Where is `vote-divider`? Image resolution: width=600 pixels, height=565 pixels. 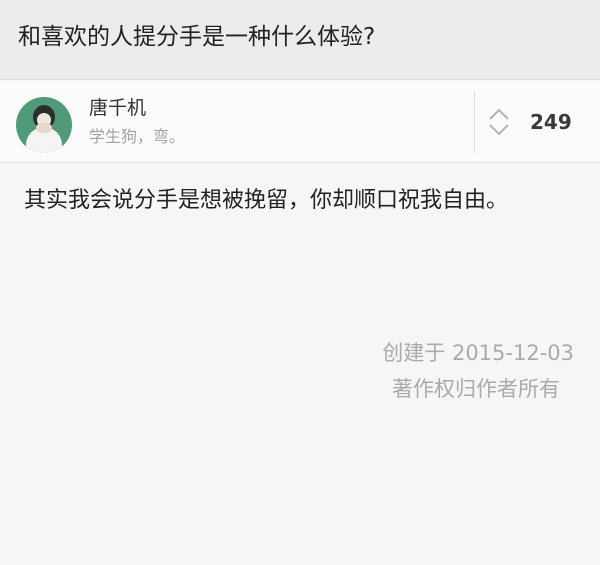
vote-divider is located at coordinates (474, 122).